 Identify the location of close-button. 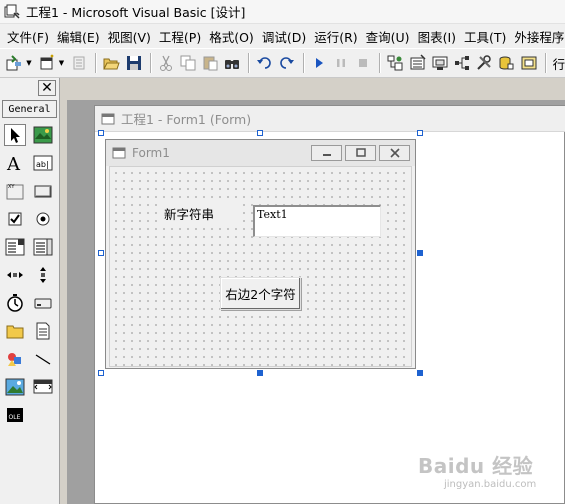
(394, 153).